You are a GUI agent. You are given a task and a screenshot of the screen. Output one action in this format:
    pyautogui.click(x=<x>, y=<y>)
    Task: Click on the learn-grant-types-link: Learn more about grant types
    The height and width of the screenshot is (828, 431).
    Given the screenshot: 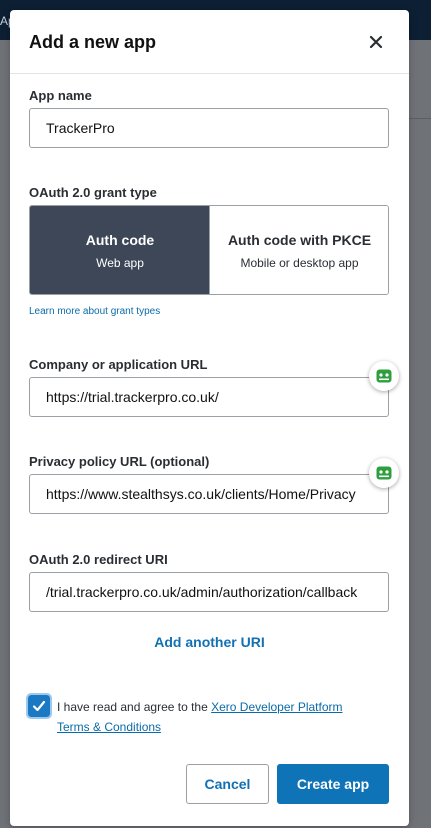 What is the action you would take?
    pyautogui.click(x=94, y=311)
    